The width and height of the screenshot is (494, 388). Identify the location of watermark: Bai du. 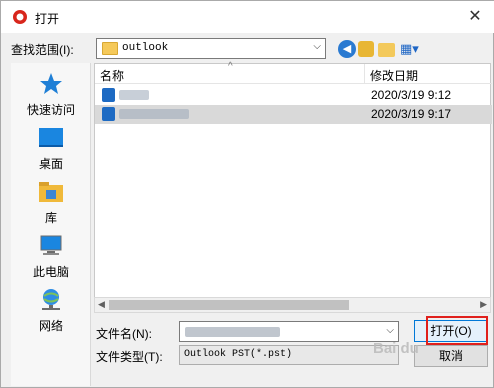
(396, 348).